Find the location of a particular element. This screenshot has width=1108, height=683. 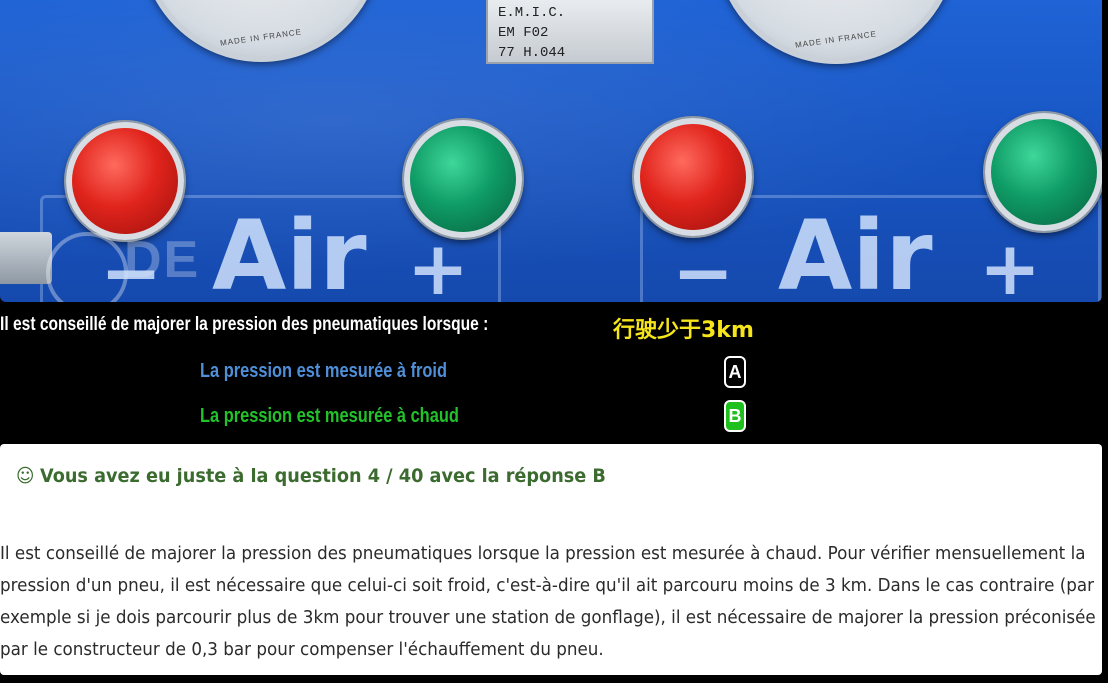

answer-b-button: B is located at coordinates (735, 416).